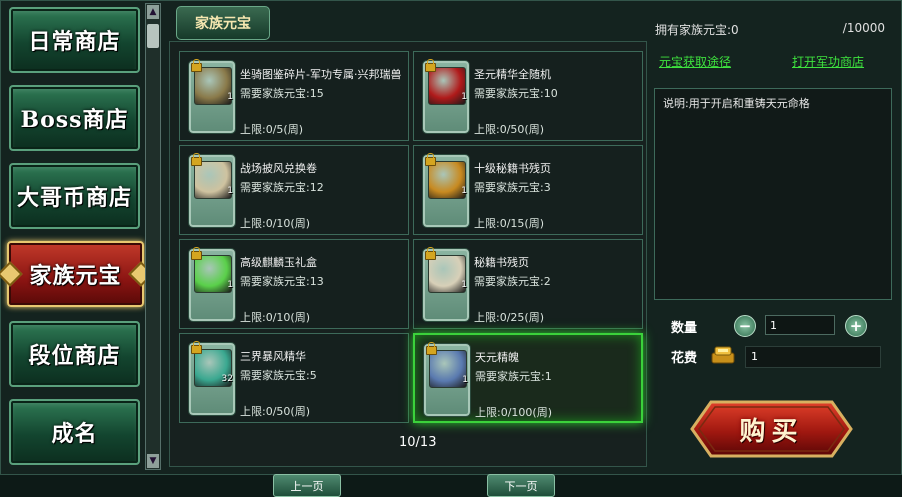 The width and height of the screenshot is (902, 497). I want to click on ingot-source-link: 元宝获取途径, so click(695, 61).